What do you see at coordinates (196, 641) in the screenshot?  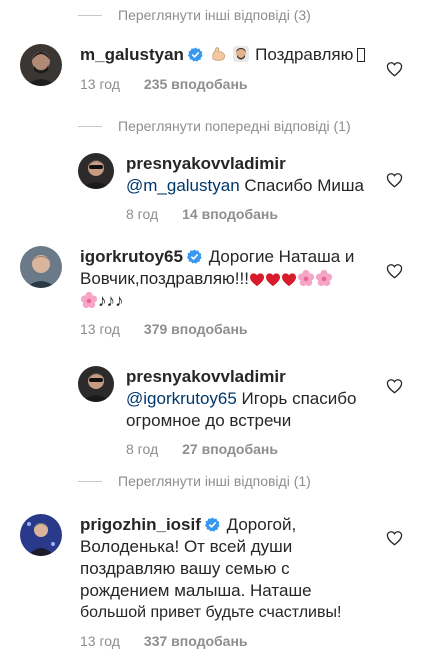 I see `likes-count: 337 вподобань` at bounding box center [196, 641].